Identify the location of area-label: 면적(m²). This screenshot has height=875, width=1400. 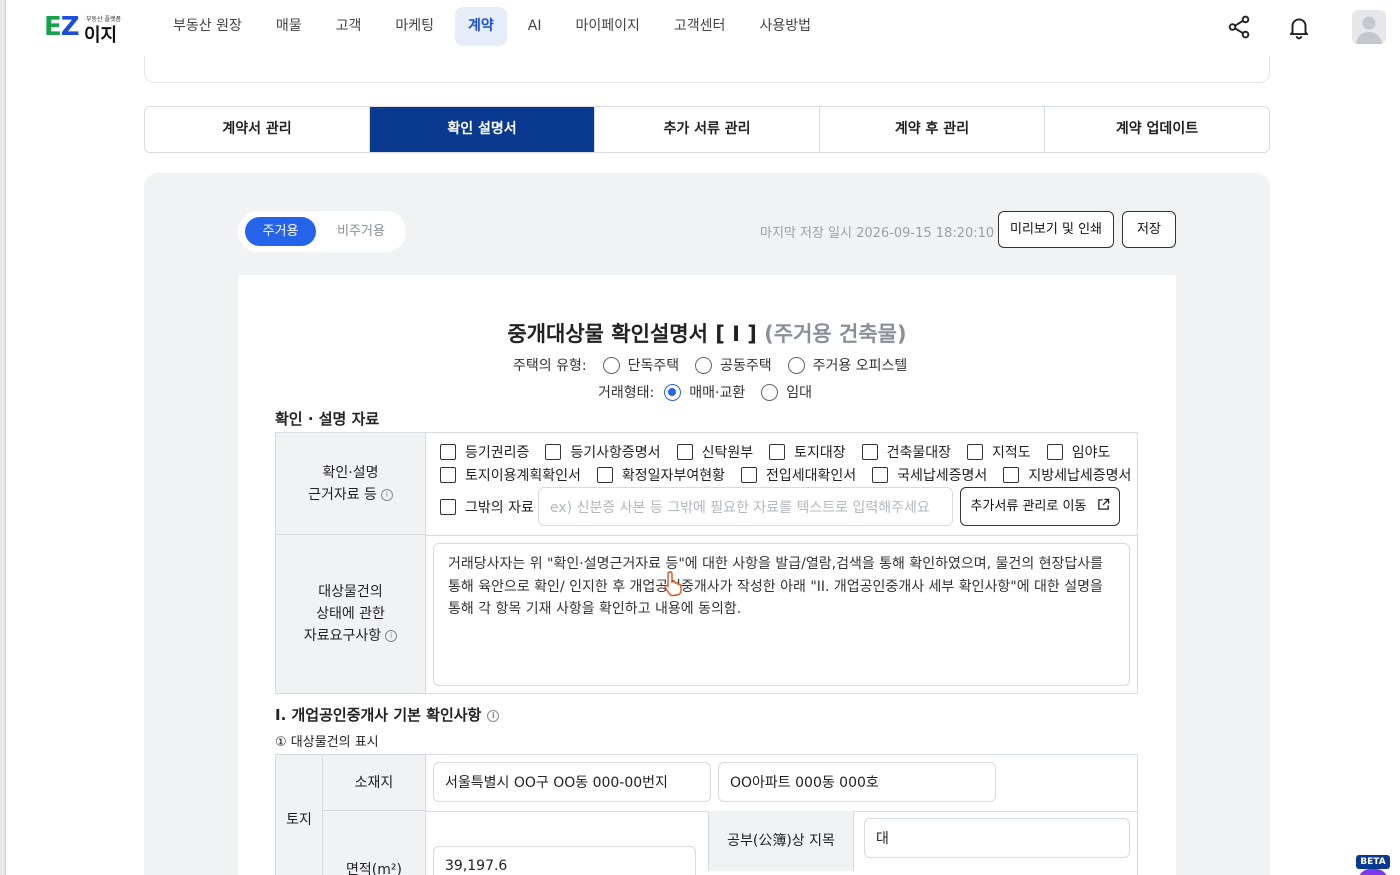
(374, 868).